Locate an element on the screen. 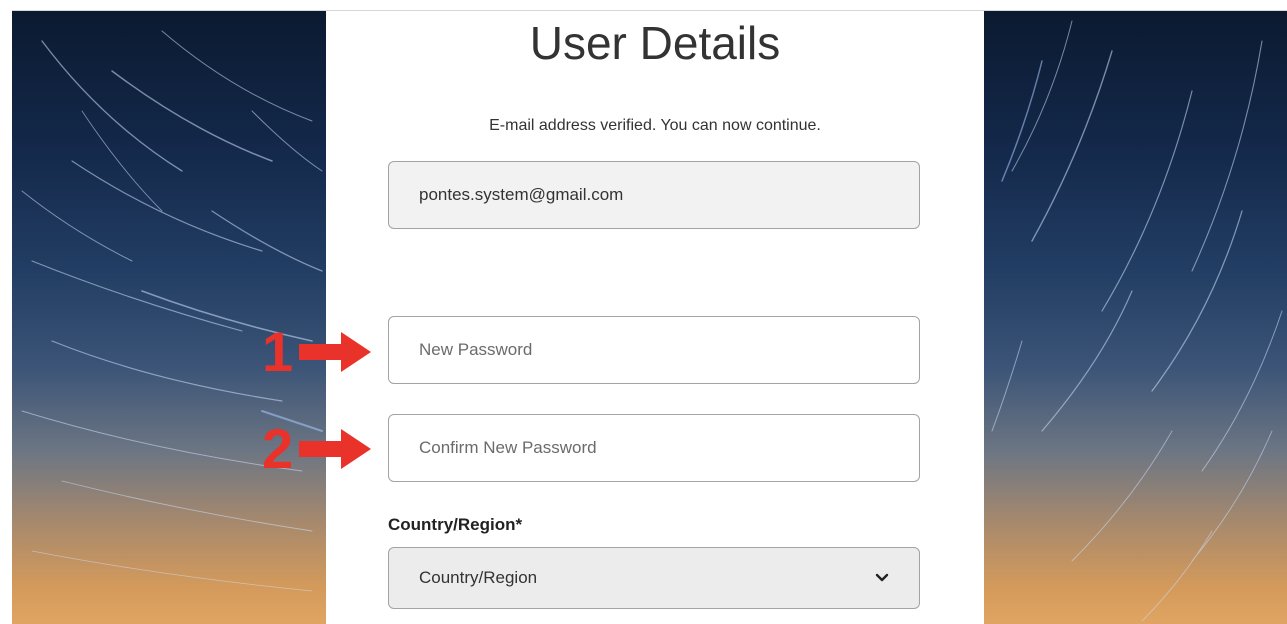  annotation-marker-1: 1 is located at coordinates (317, 352).